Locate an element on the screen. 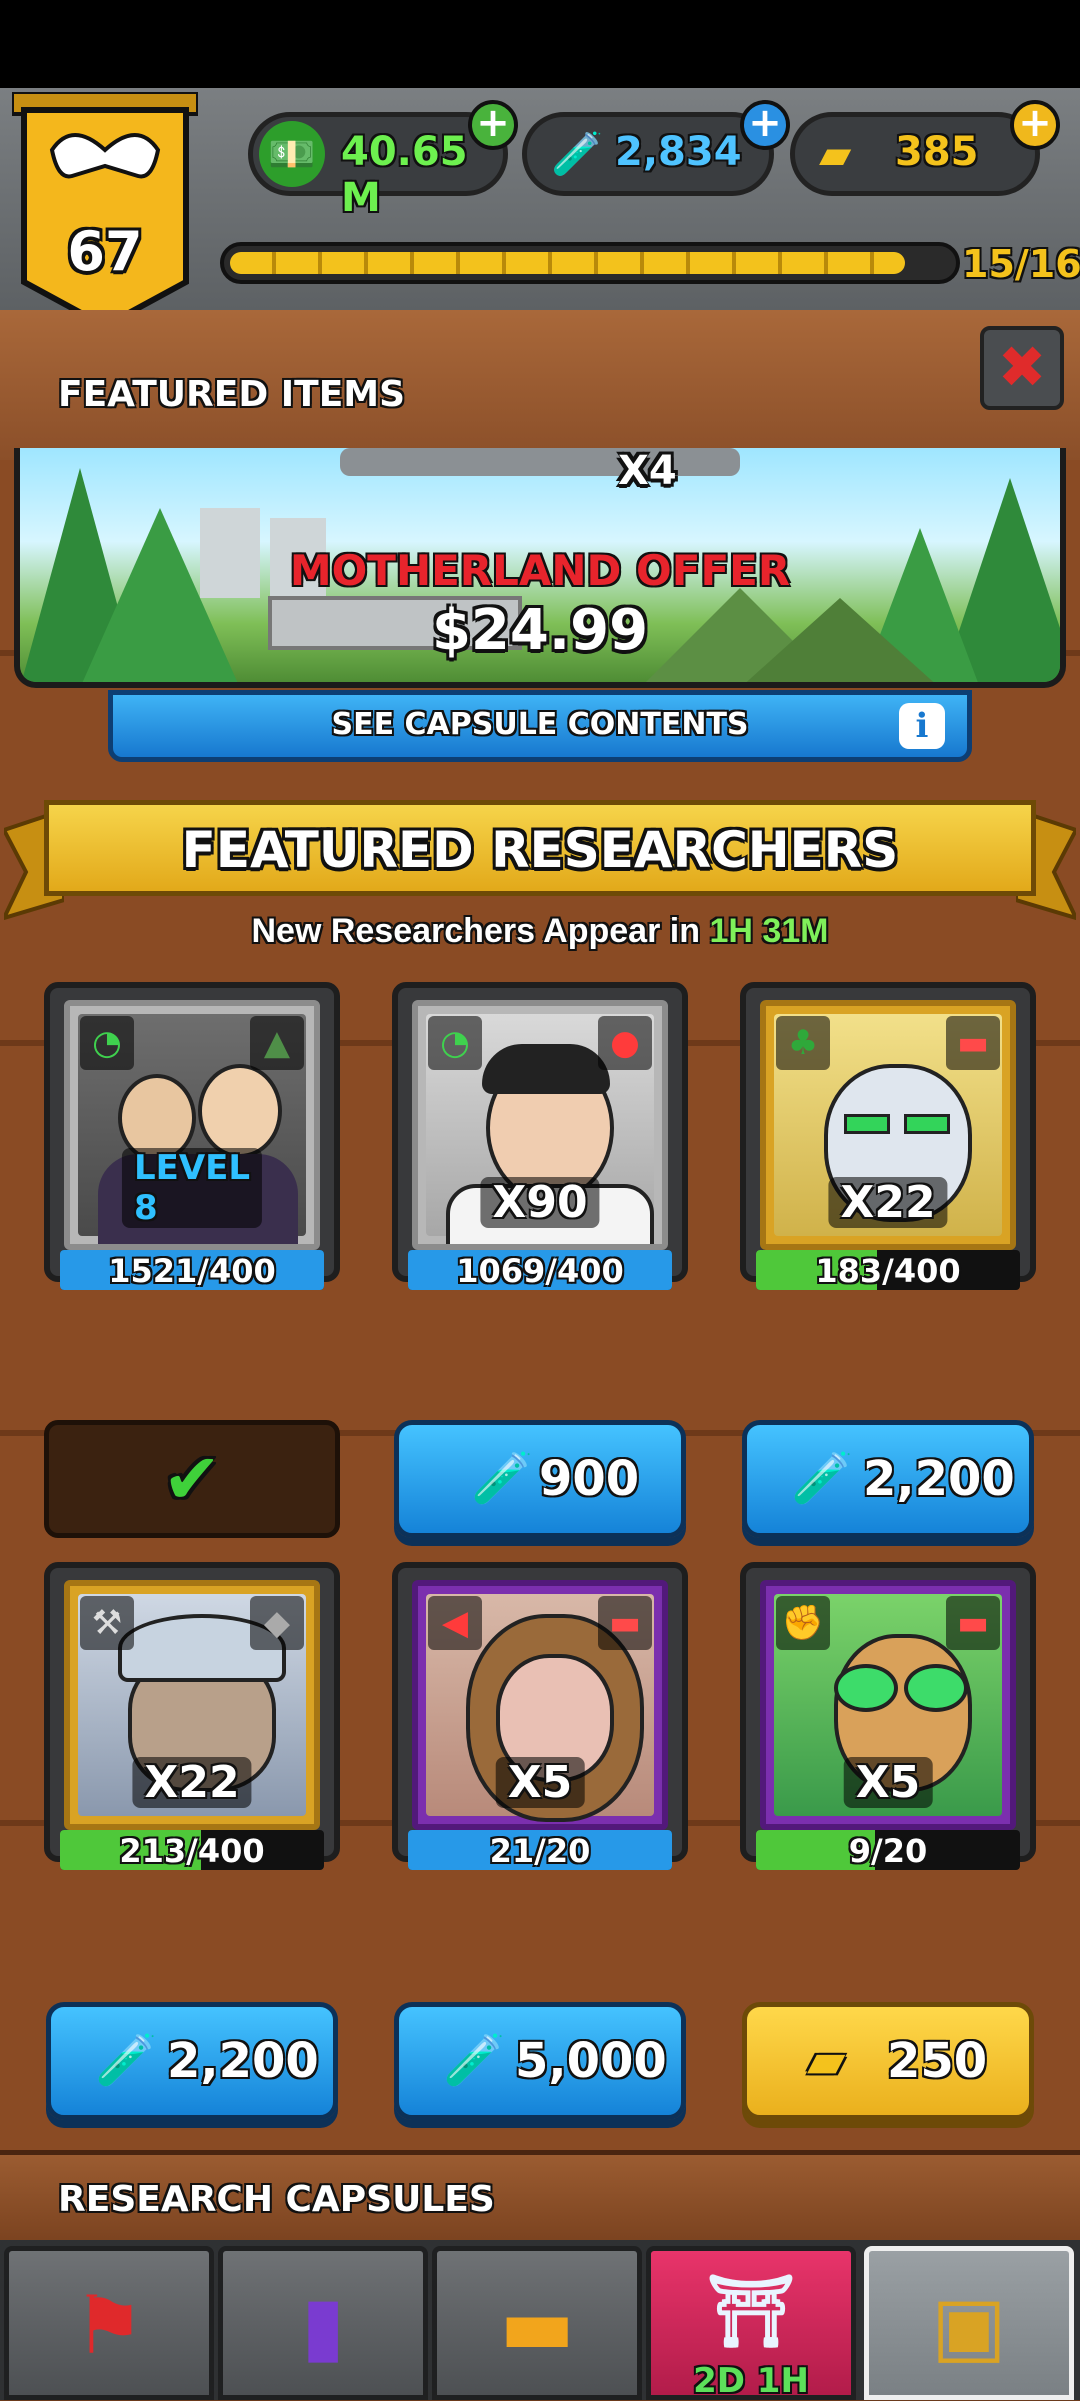  treasure-capsule-icon: ▣ is located at coordinates (969, 2325).